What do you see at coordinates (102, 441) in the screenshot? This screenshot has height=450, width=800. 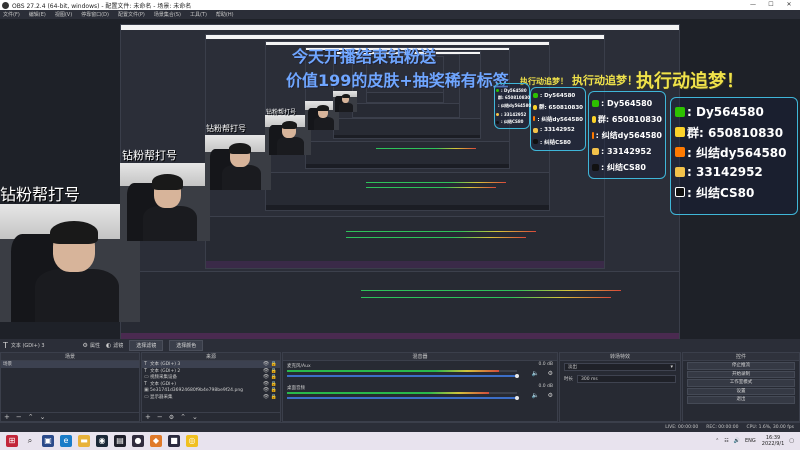 I see `steam-icon: ◉` at bounding box center [102, 441].